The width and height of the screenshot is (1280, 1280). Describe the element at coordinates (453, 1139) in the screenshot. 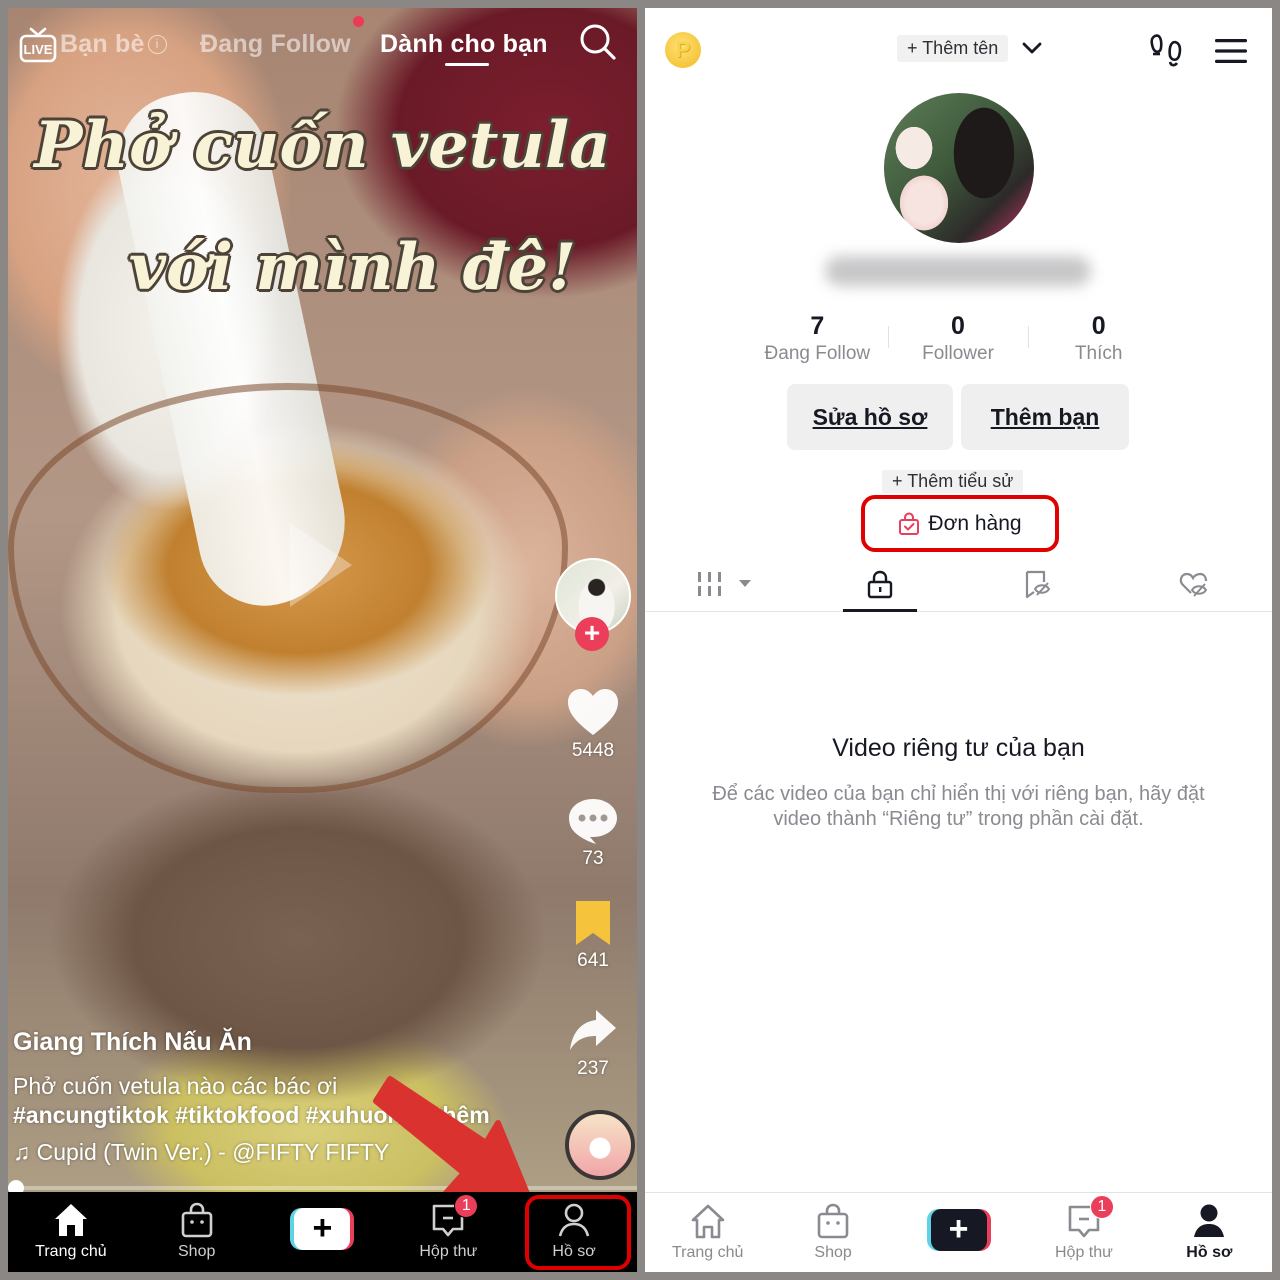

I see `annotation-arrow-icon` at that location.